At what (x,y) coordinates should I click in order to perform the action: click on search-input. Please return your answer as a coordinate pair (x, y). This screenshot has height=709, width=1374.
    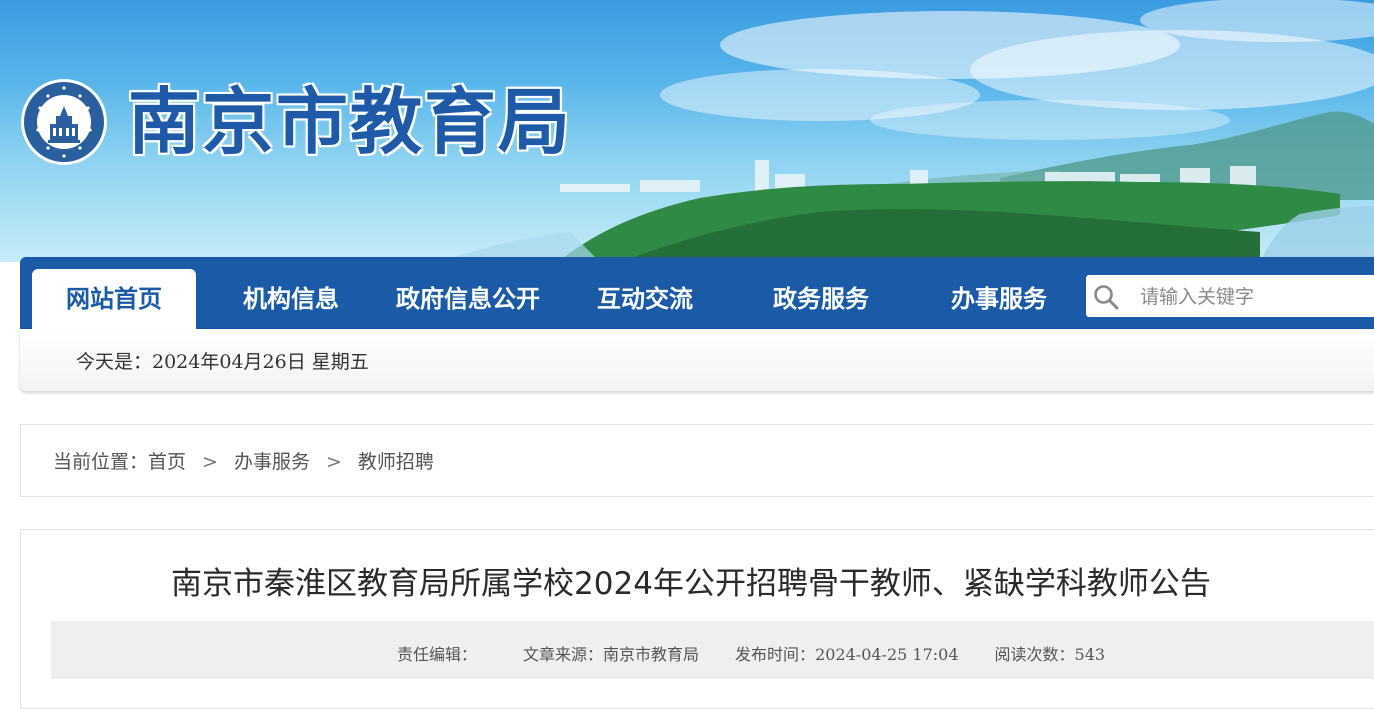
    Looking at the image, I should click on (1255, 297).